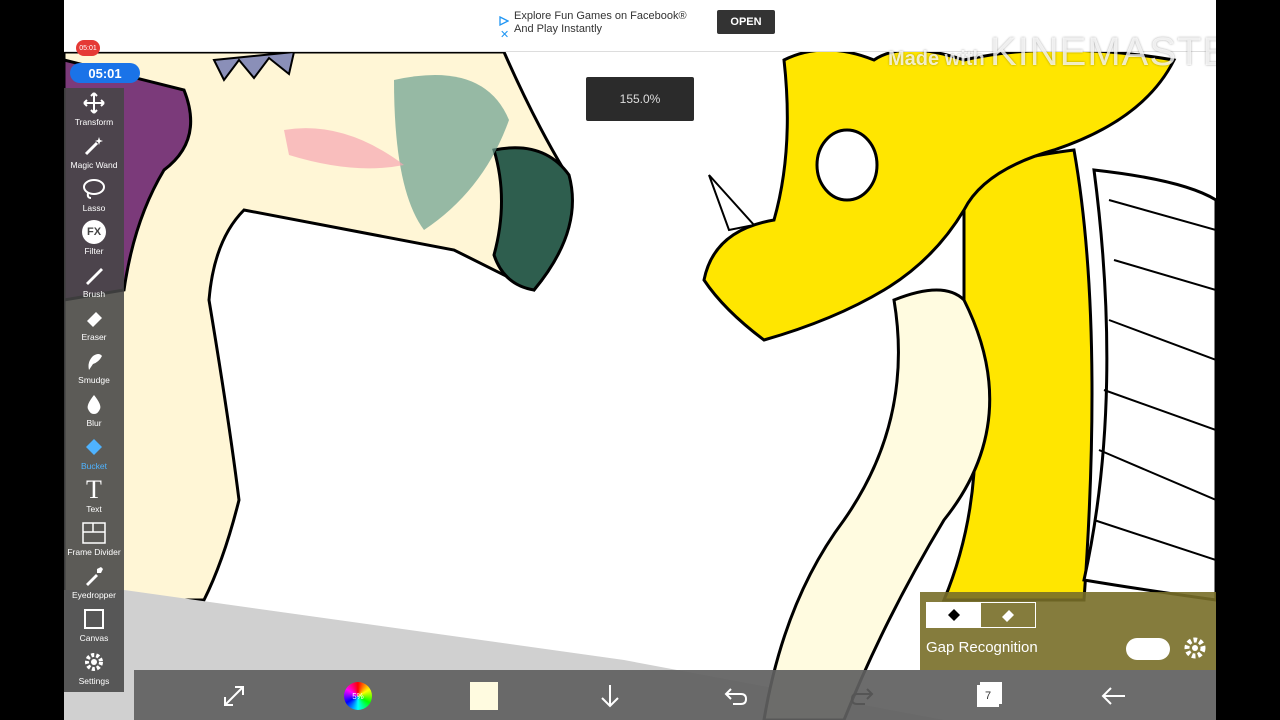 The height and width of the screenshot is (720, 1280). I want to click on tool-frame-divider: Frame Divider, so click(94, 539).